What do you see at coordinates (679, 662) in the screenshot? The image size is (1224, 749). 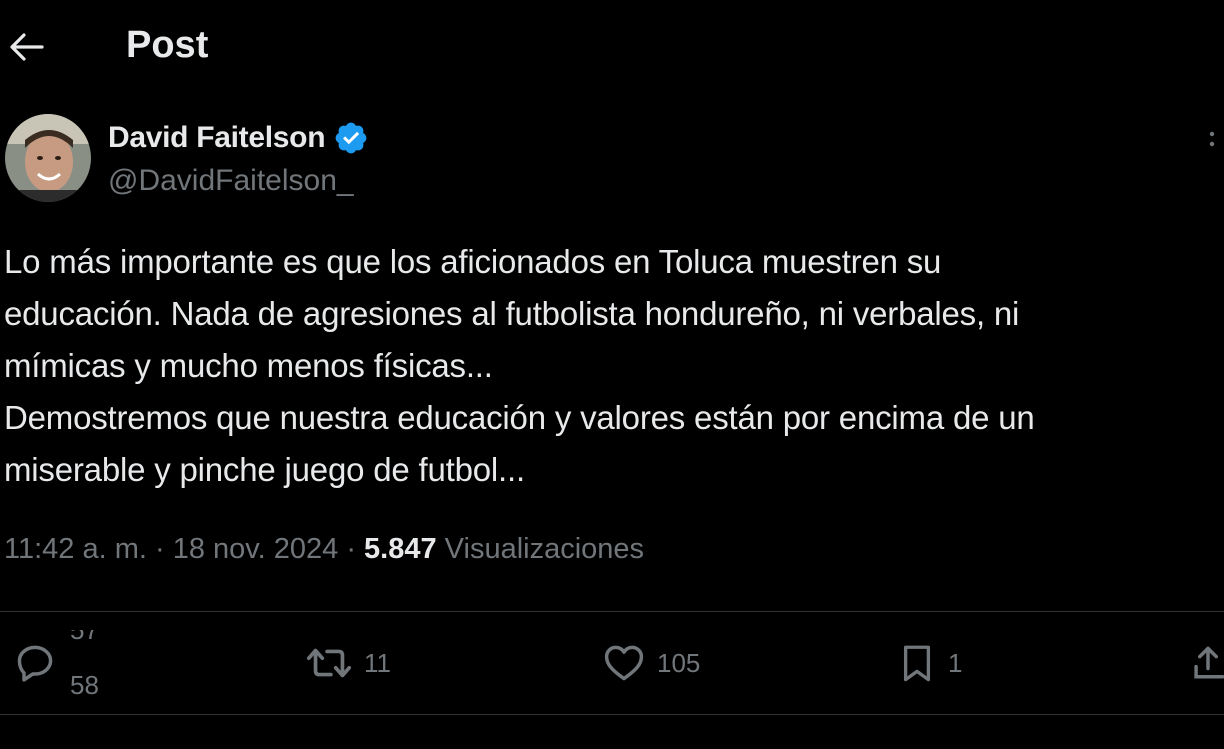 I see `like-count: 105` at bounding box center [679, 662].